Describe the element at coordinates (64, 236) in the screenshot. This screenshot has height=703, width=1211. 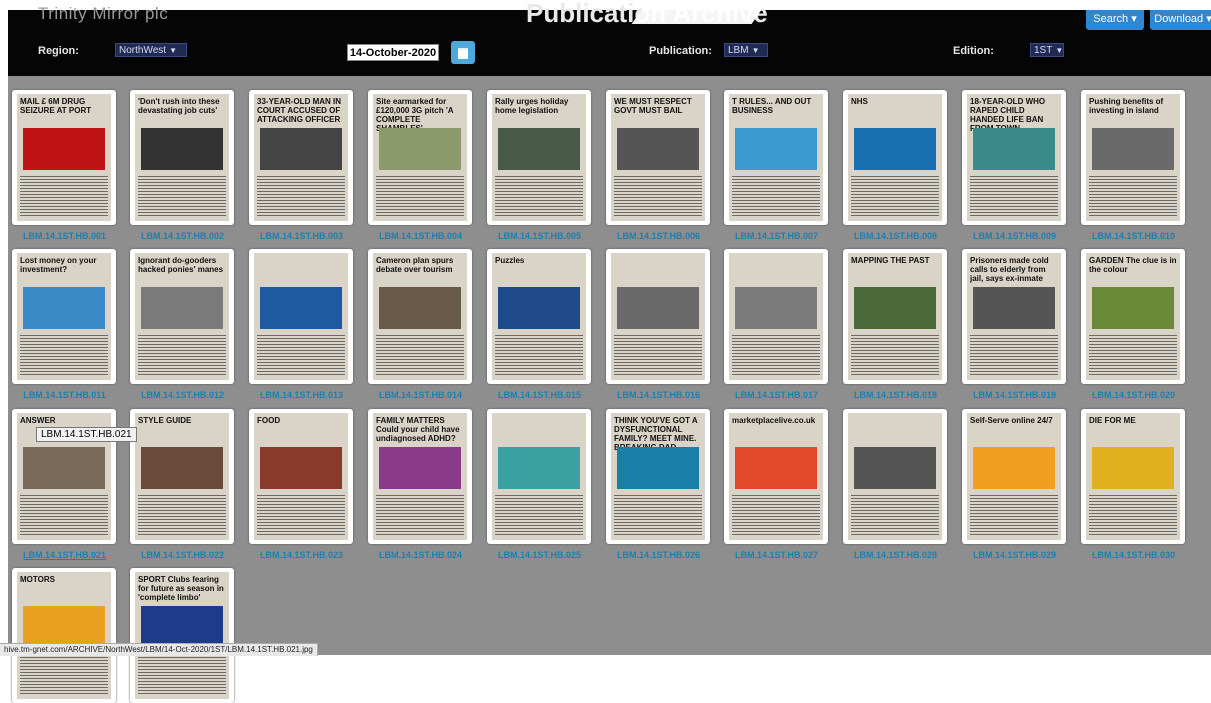
I see `page-id-link: LBM.14.1ST.HB.001` at that location.